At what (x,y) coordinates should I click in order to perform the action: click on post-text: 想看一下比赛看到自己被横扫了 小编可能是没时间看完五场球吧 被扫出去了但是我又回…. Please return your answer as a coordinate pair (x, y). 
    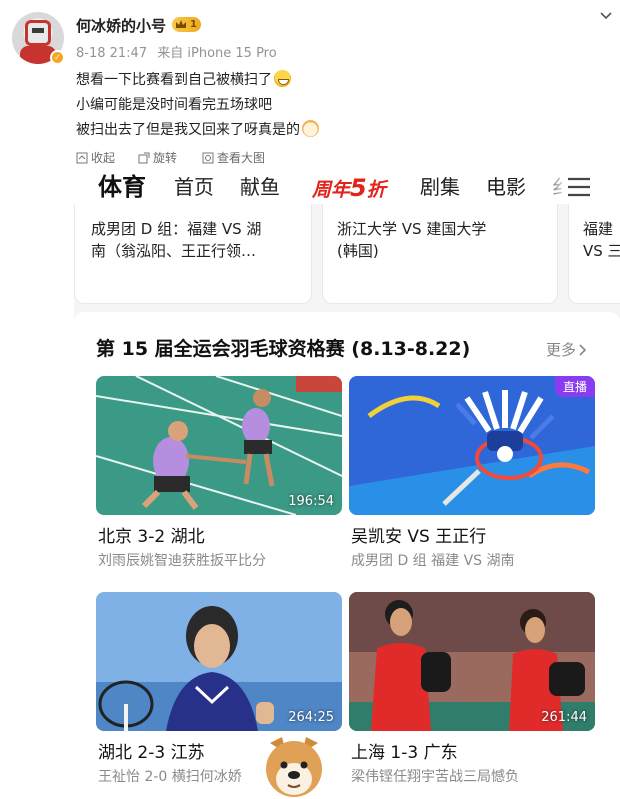
    Looking at the image, I should click on (197, 105).